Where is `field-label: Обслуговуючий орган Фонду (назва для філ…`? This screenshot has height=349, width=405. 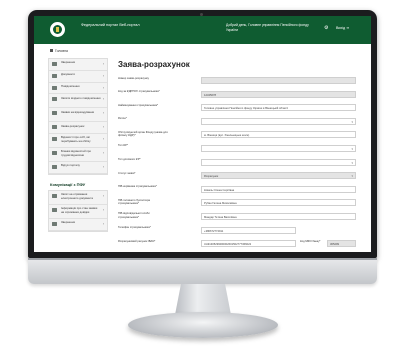 field-label: Обслуговуючий орган Фонду (назва для філ… is located at coordinates (143, 134).